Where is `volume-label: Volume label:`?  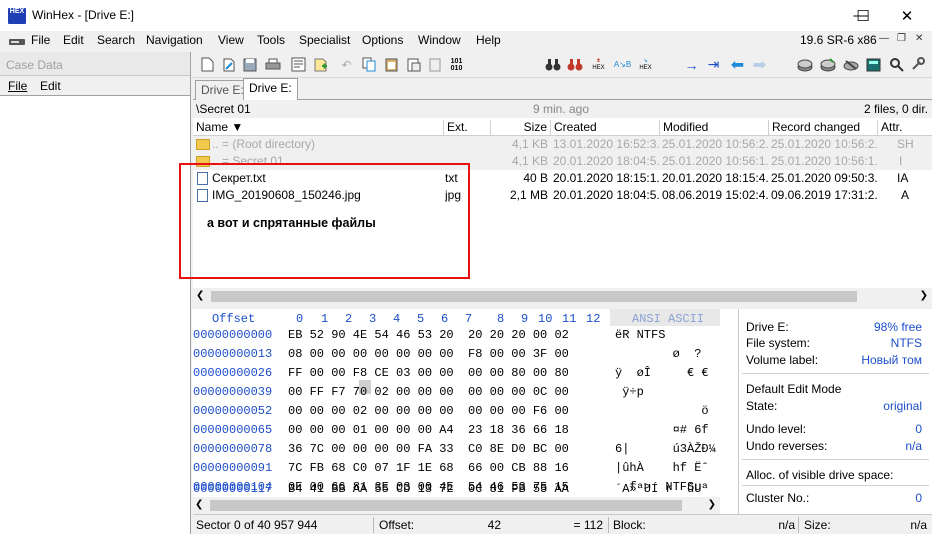
volume-label: Volume label: is located at coordinates (782, 360).